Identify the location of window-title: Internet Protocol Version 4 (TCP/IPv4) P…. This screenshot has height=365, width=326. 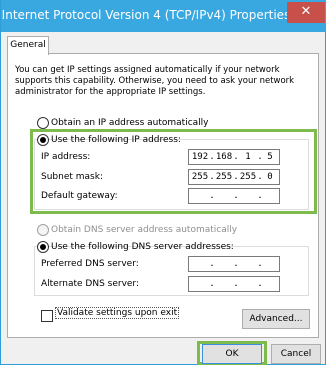
(146, 15).